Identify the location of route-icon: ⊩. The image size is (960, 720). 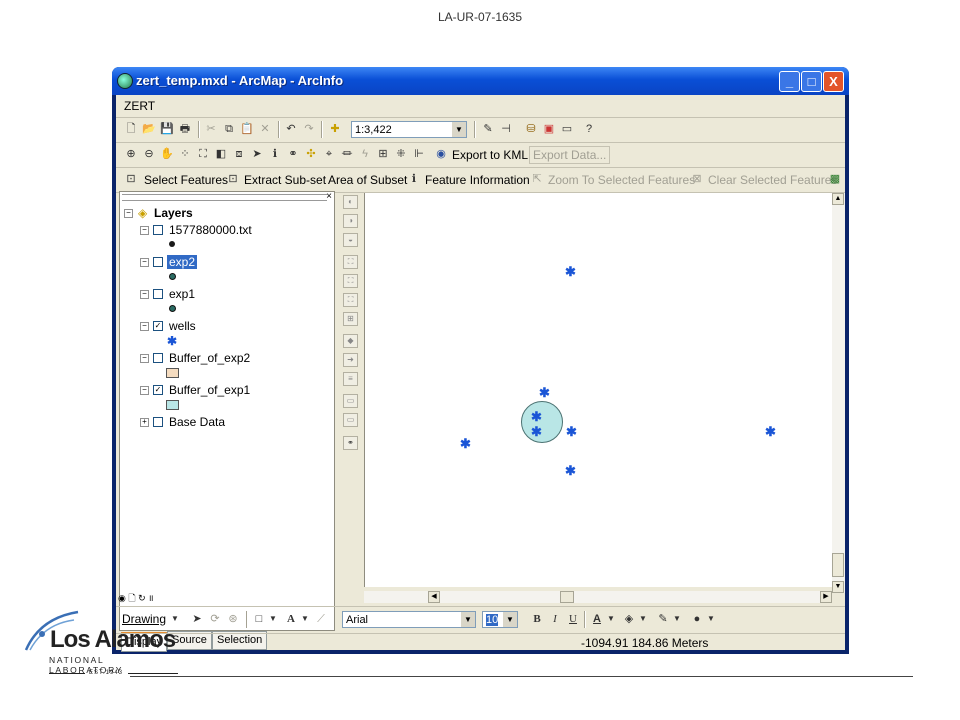
(419, 154).